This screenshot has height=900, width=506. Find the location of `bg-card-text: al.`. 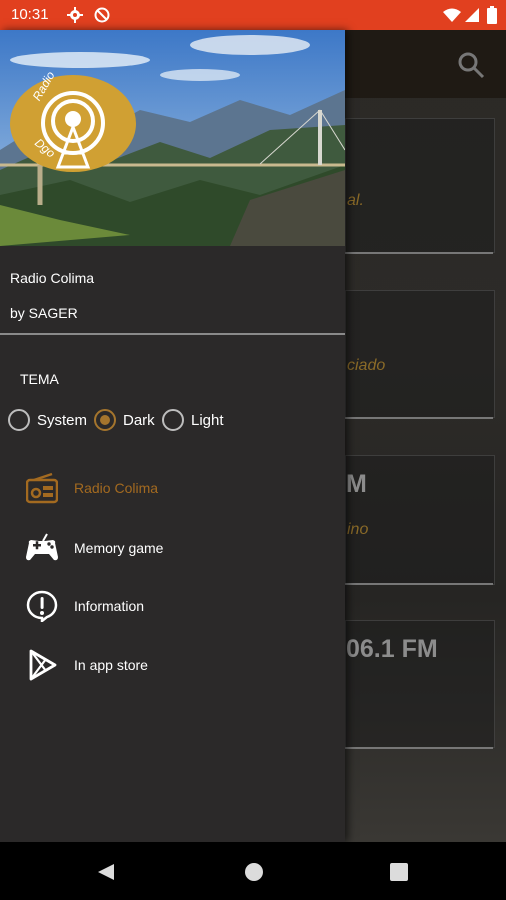

bg-card-text: al. is located at coordinates (355, 200).